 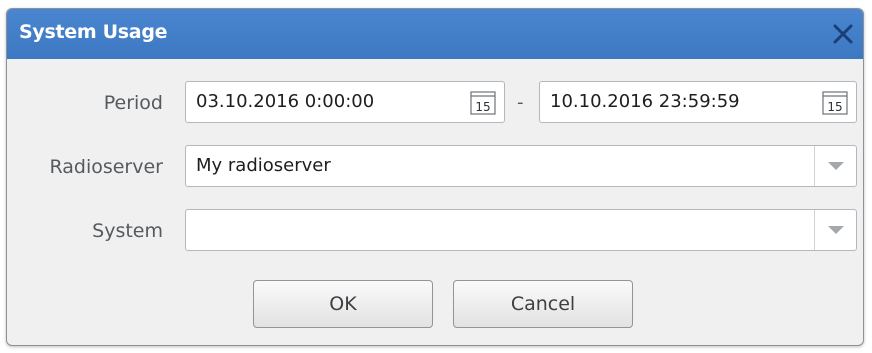 I want to click on radioserver-dropdown-button, so click(x=835, y=166).